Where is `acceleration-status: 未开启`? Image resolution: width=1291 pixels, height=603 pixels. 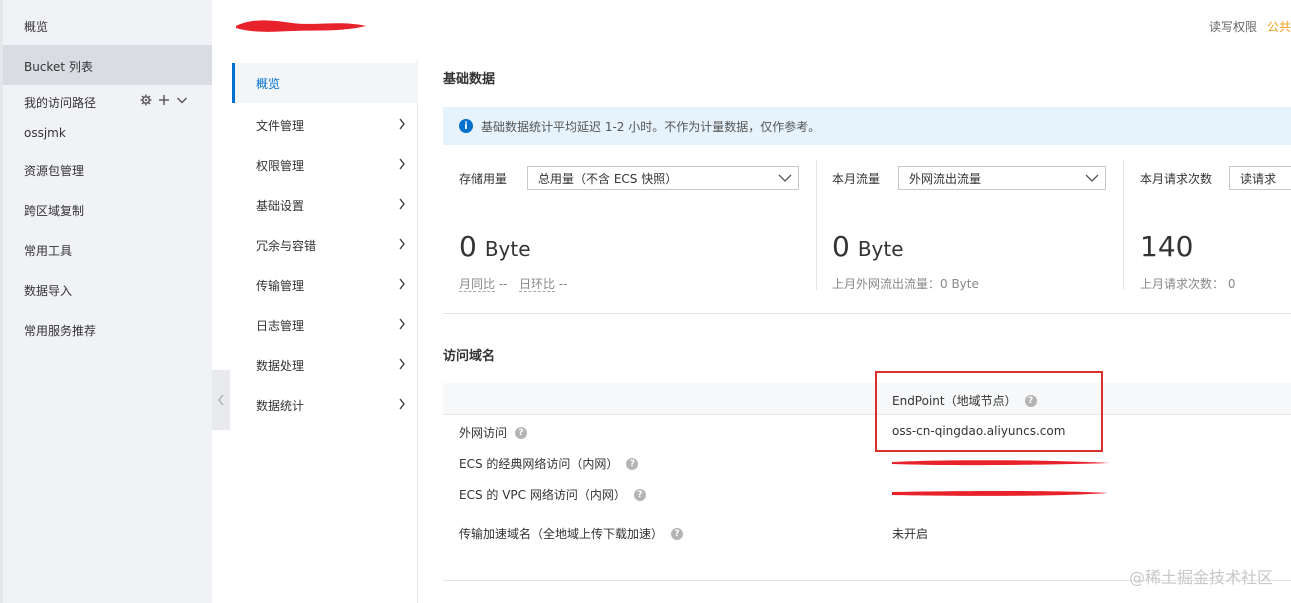 acceleration-status: 未开启 is located at coordinates (910, 534).